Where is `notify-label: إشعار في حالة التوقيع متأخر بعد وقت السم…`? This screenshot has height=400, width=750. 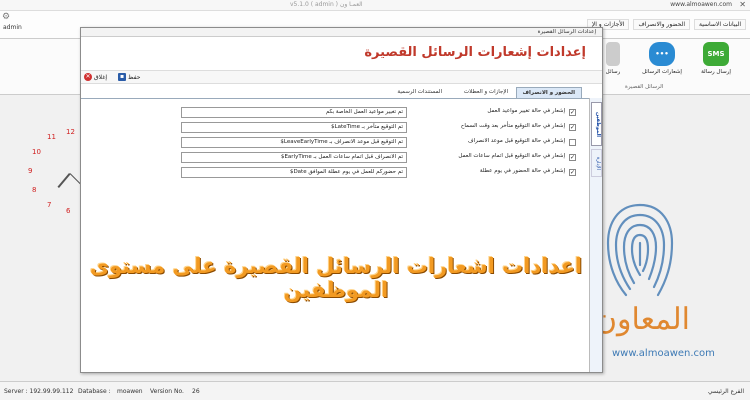 notify-label: إشعار في حالة التوقيع متأخر بعد وقت السم… is located at coordinates (512, 126).